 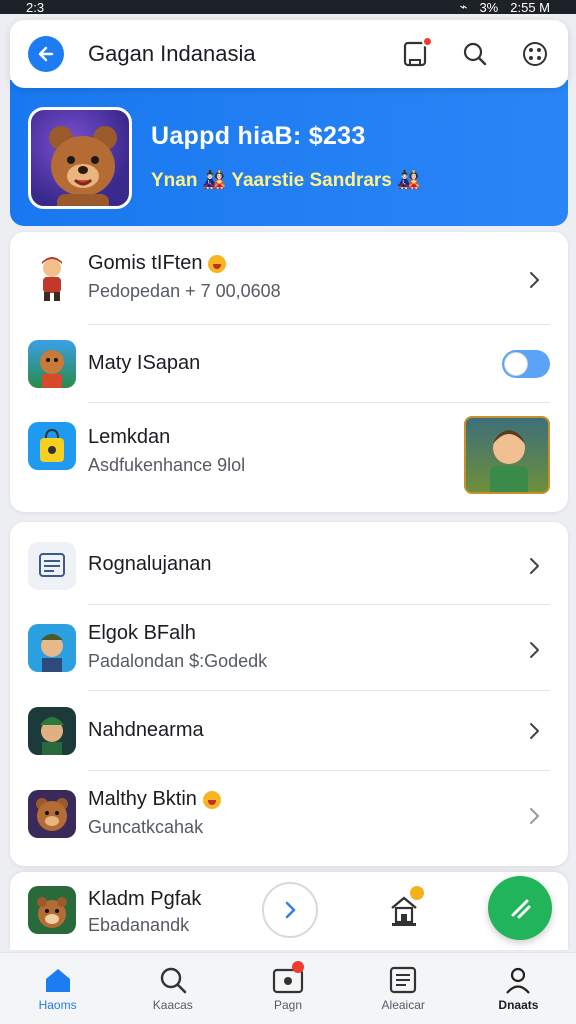 I want to click on list-item: Elgok BFalh Padalondan $:Godedk, so click(x=289, y=650).